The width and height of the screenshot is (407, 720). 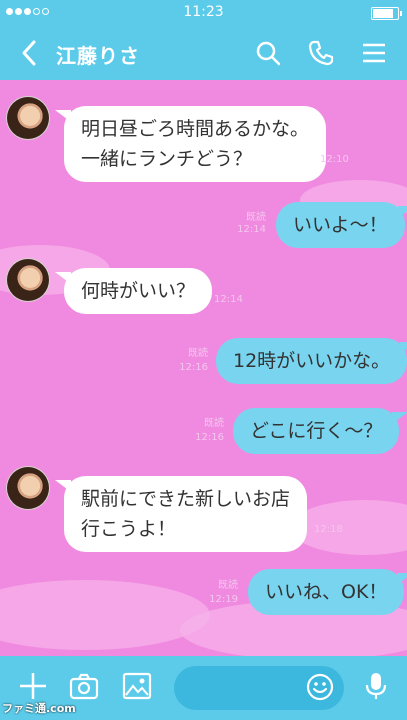 What do you see at coordinates (316, 431) in the screenshot?
I see `message-text: どこに行く〜？` at bounding box center [316, 431].